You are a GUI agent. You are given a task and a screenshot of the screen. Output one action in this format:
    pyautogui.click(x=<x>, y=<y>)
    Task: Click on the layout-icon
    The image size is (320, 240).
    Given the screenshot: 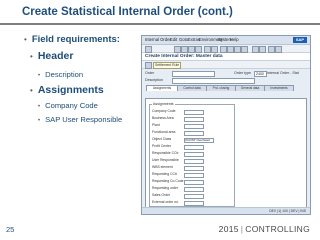 What is the action you would take?
    pyautogui.click(x=278, y=49)
    